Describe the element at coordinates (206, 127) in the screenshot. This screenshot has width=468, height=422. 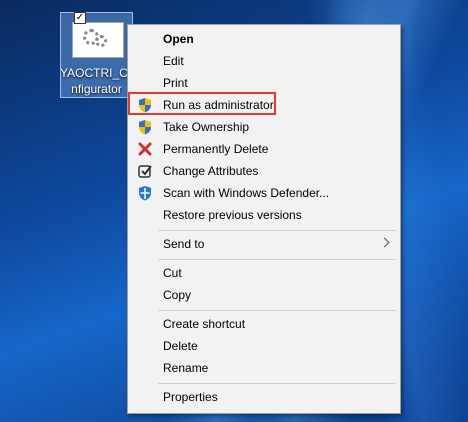
I see `menu-item-label: Take Ownership` at that location.